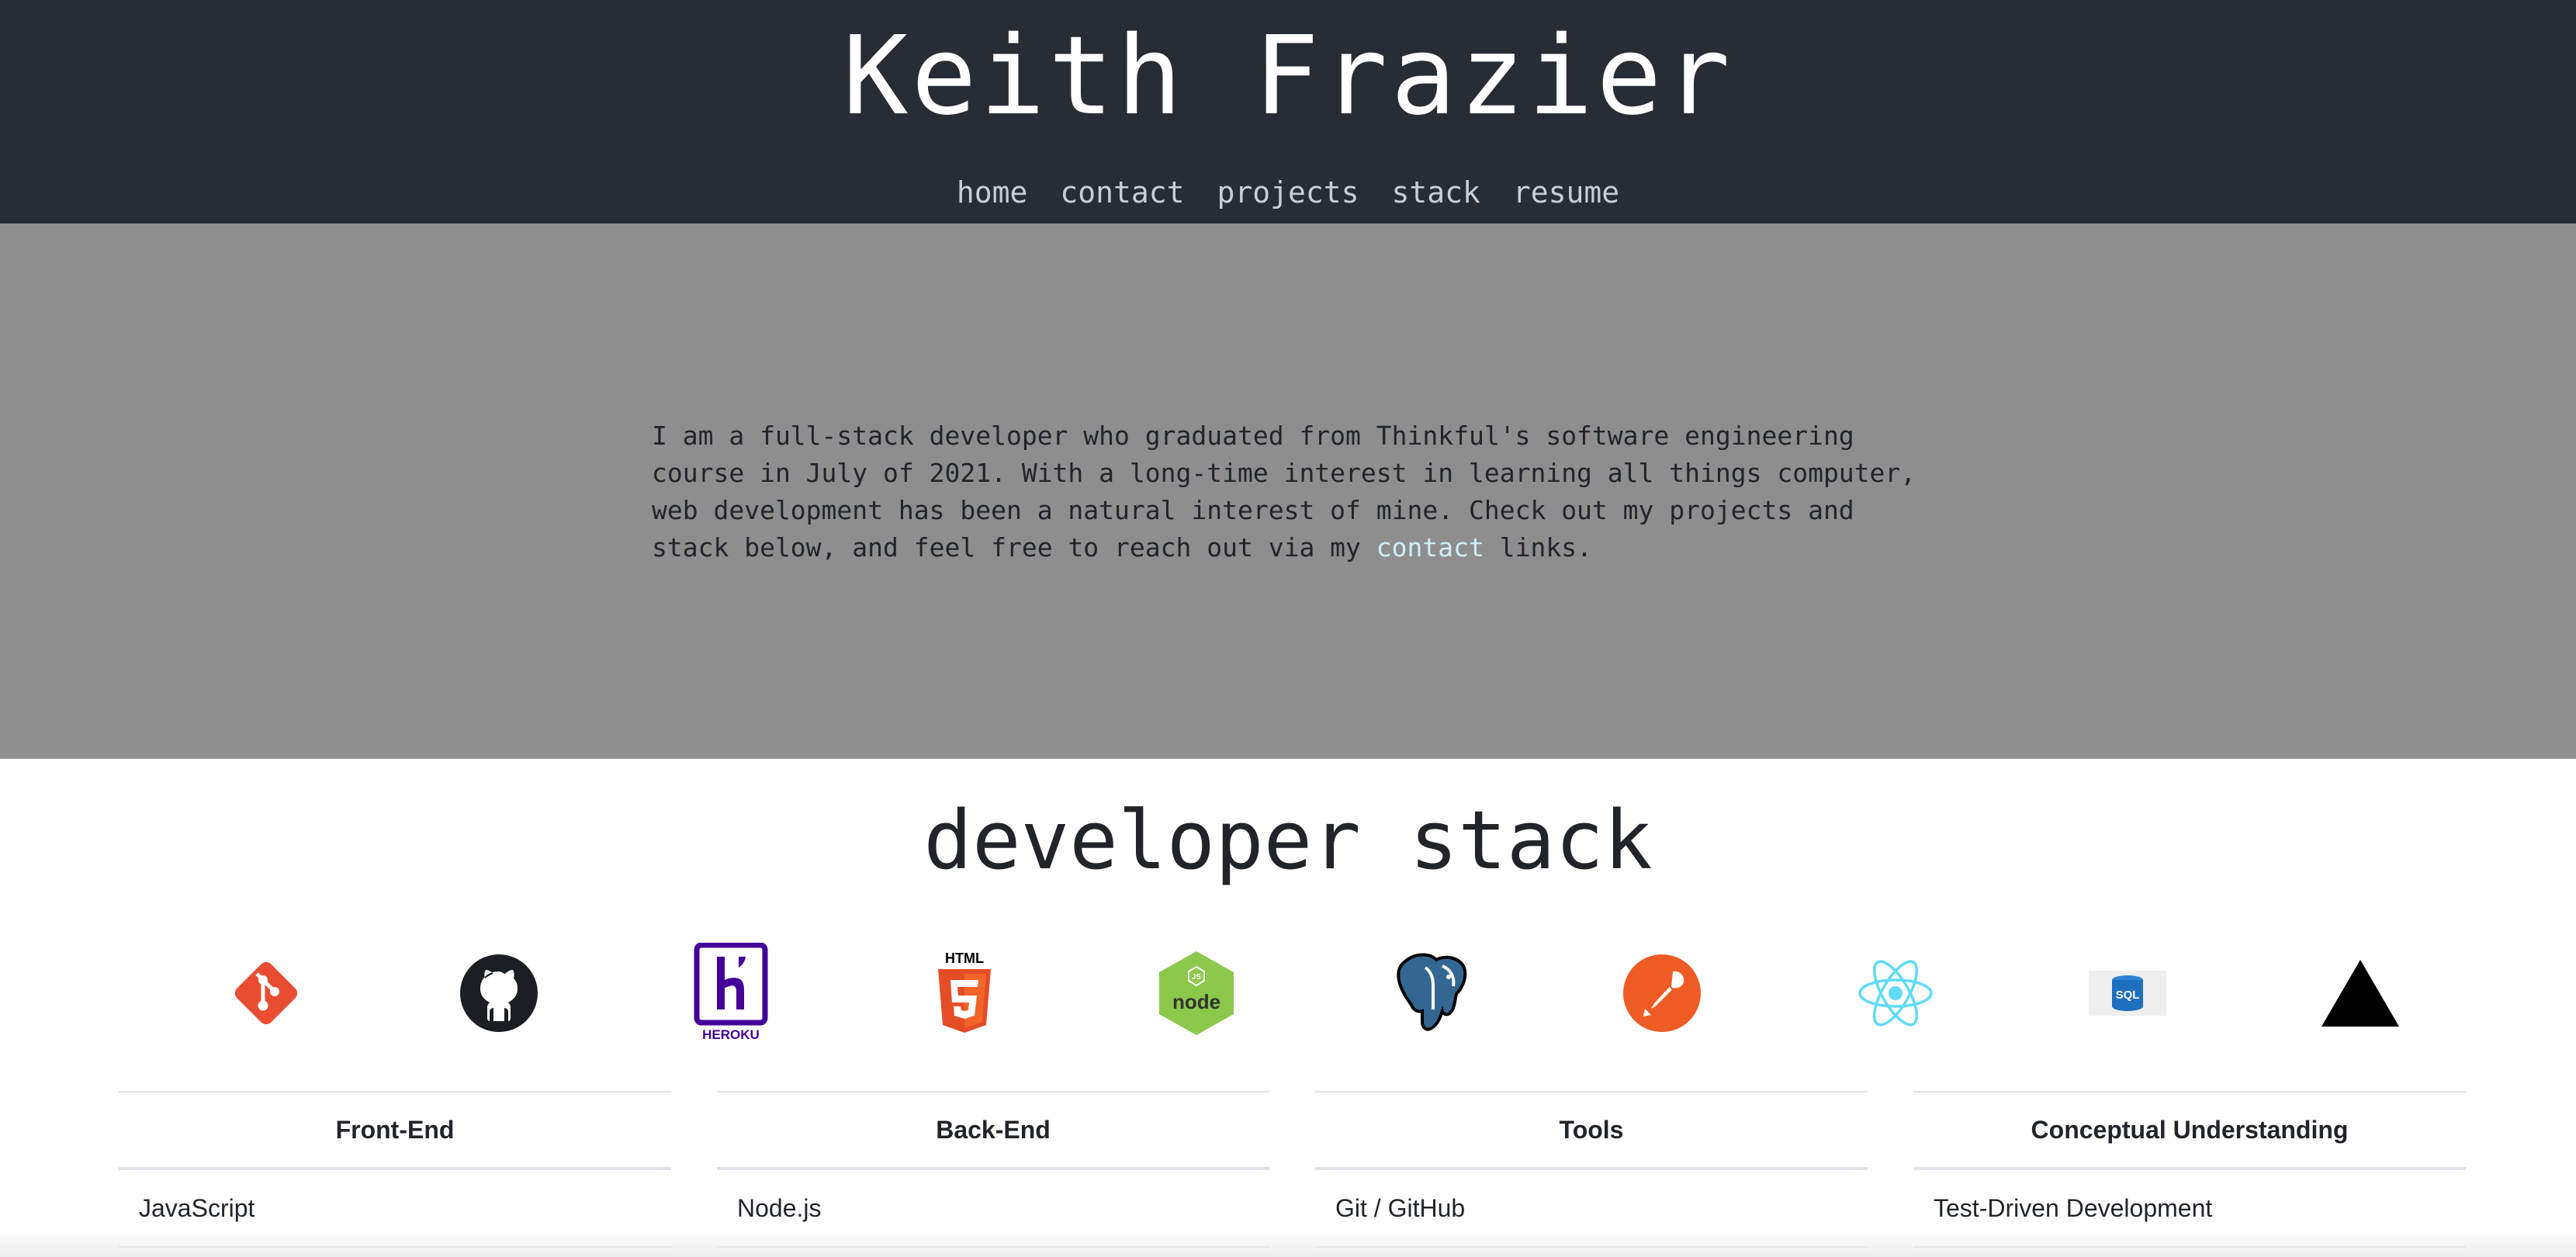 Image resolution: width=2576 pixels, height=1257 pixels. Describe the element at coordinates (731, 993) in the screenshot. I see `heroku-icon: HEROKU` at that location.